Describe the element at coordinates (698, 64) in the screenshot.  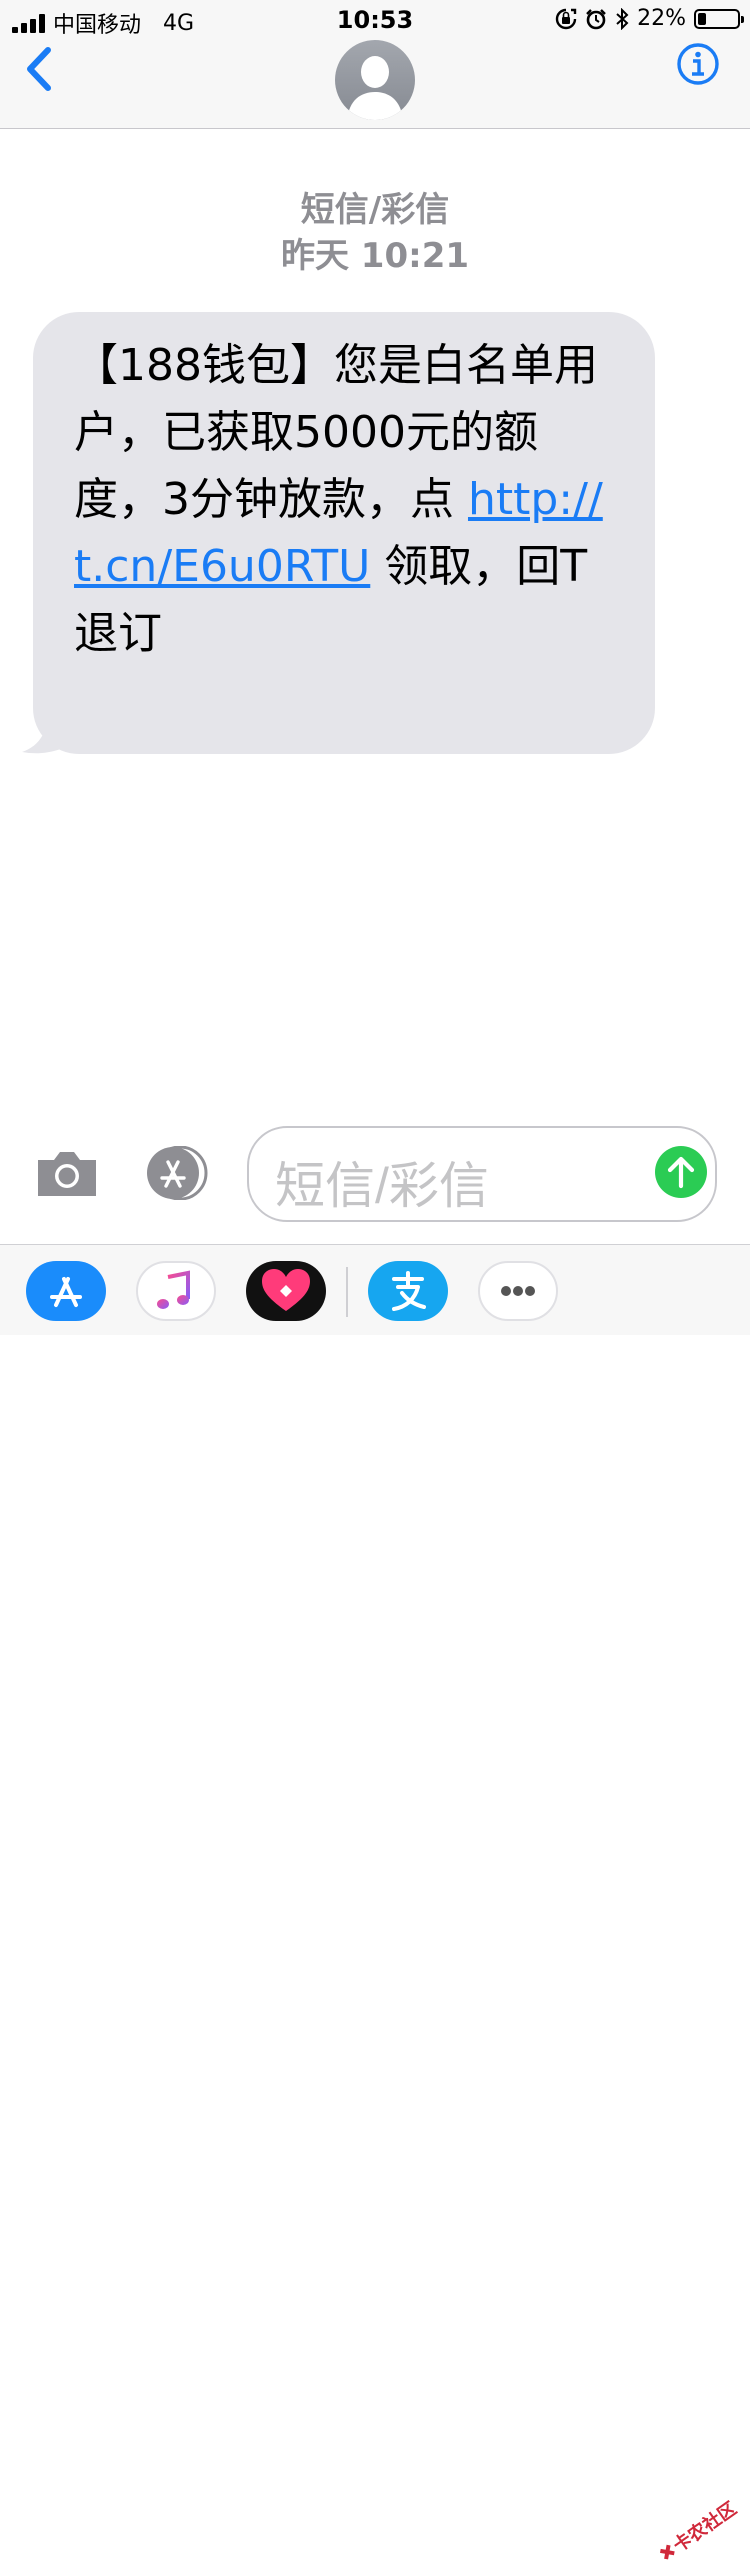
I see `info-icon` at that location.